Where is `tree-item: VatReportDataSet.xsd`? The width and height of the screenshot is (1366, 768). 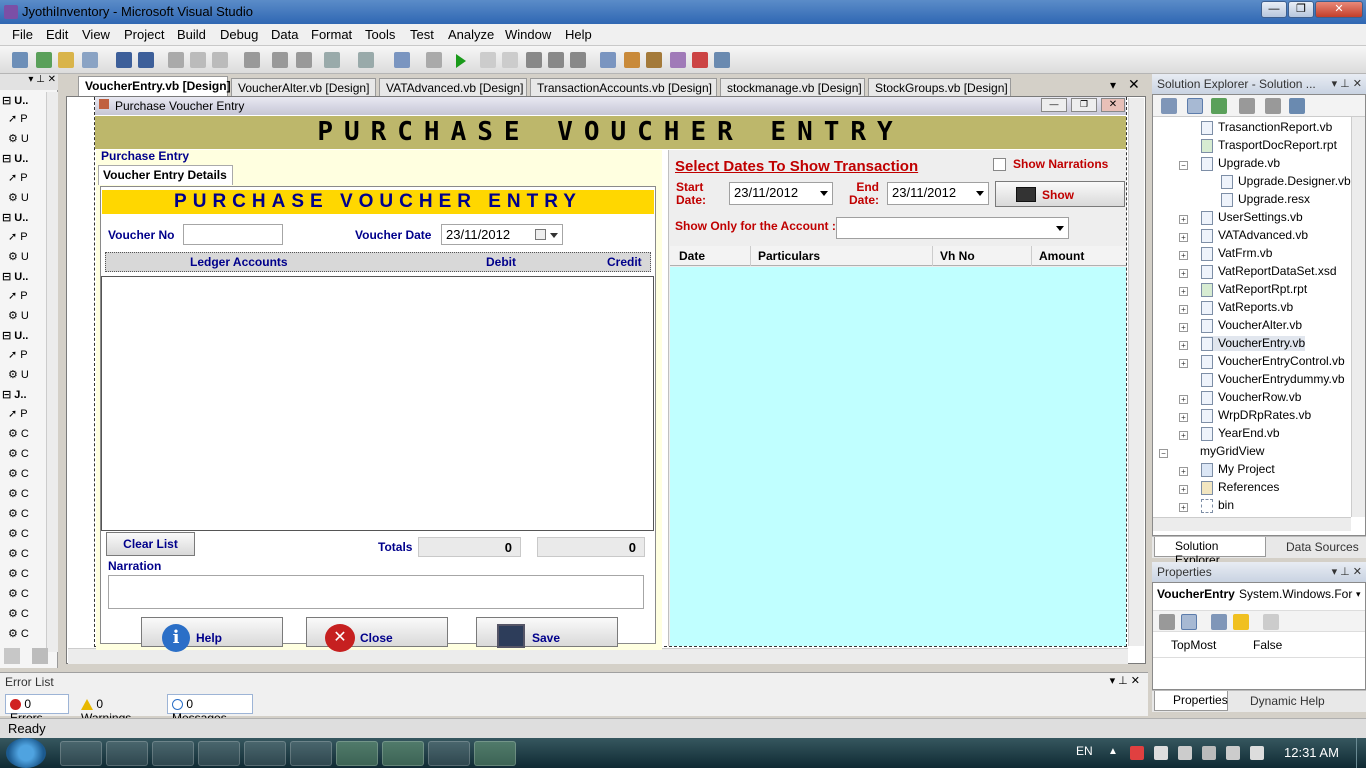 tree-item: VatReportDataSet.xsd is located at coordinates (1269, 271).